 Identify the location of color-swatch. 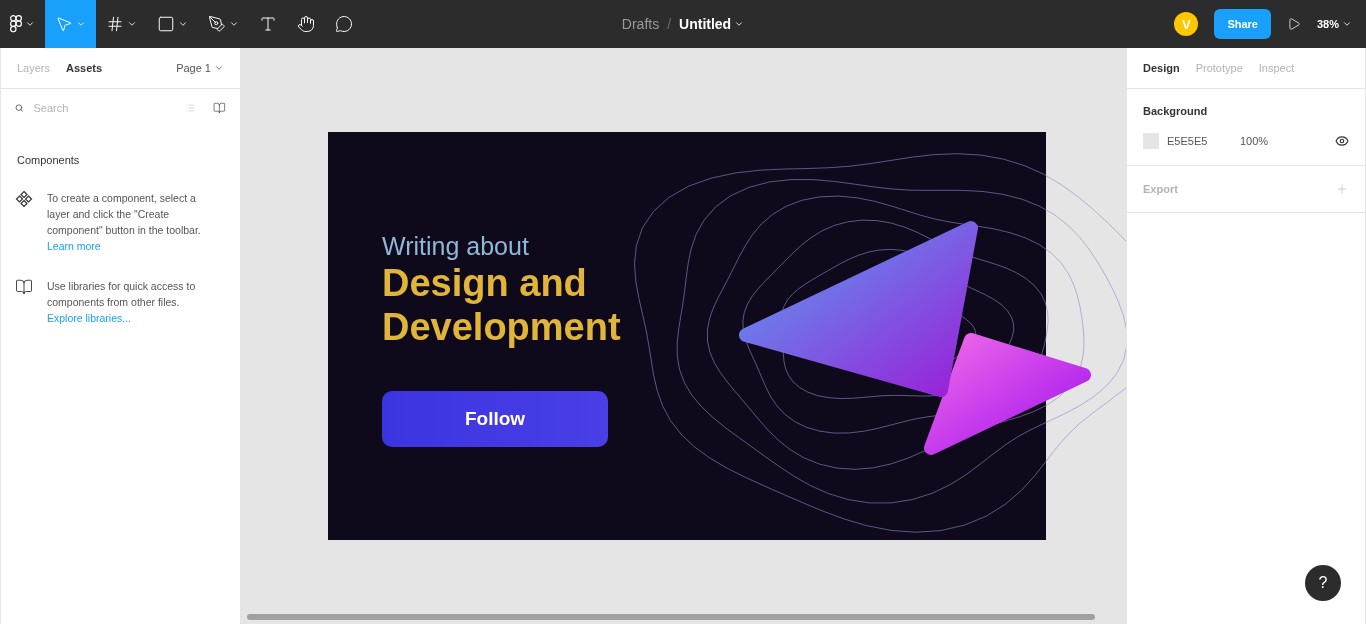
(1151, 141).